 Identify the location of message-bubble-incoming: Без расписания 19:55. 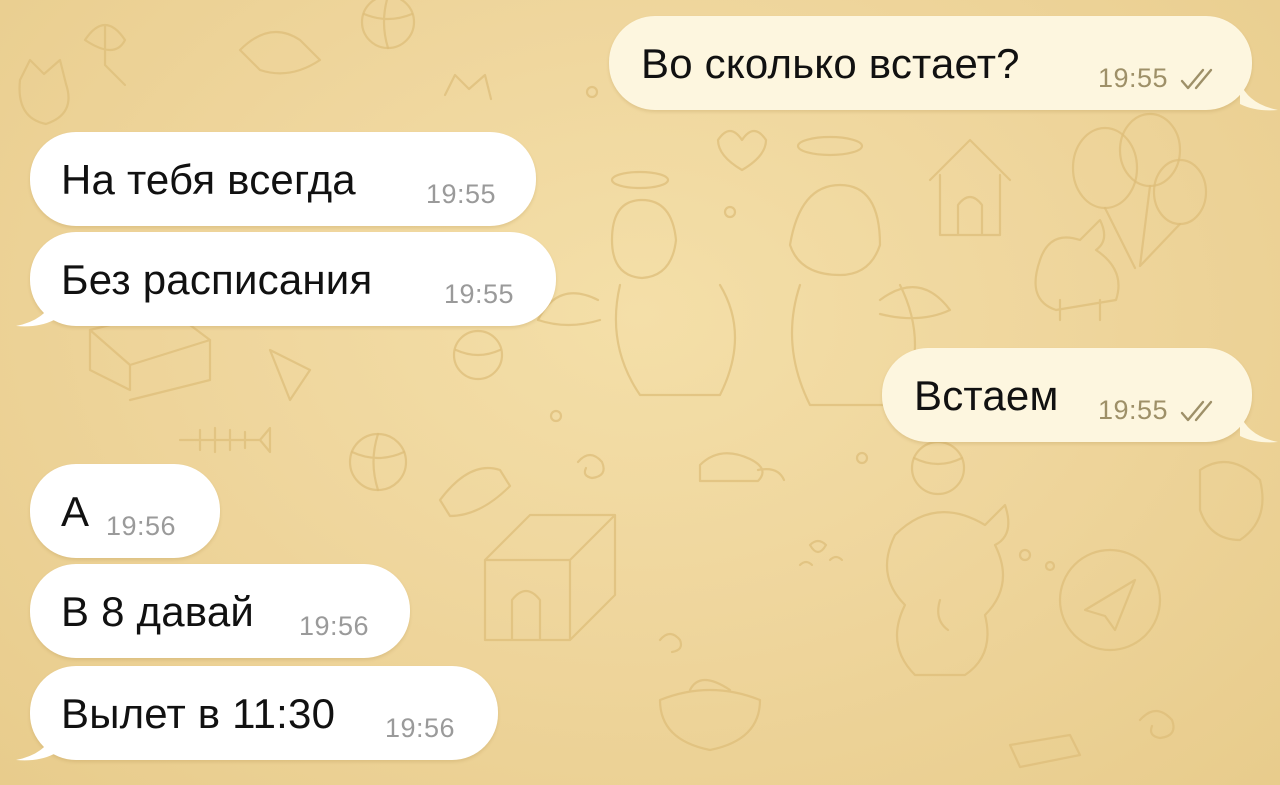
(293, 279).